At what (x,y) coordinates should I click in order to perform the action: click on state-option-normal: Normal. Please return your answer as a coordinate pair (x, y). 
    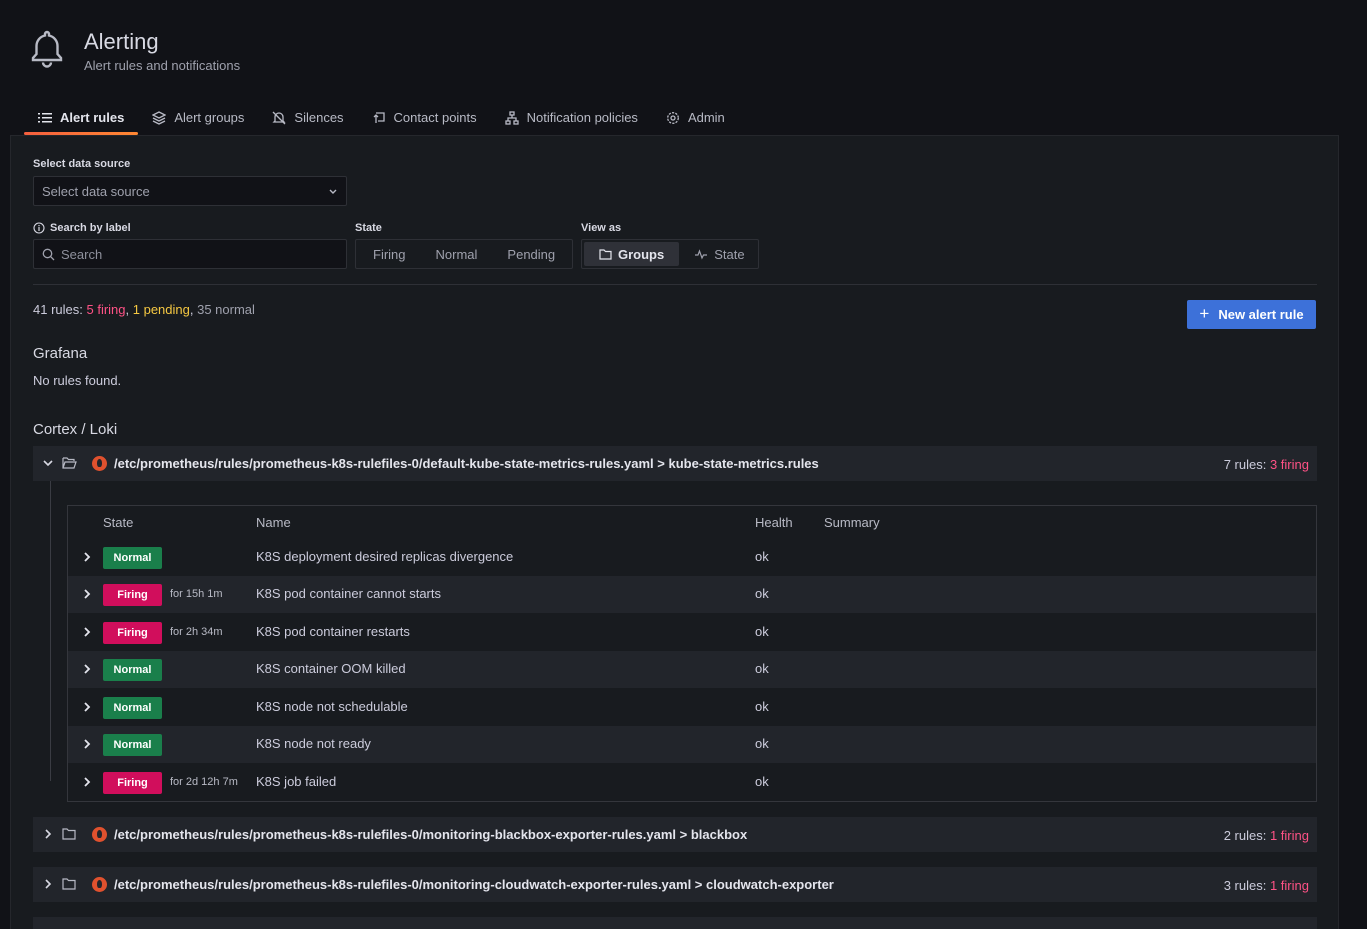
    Looking at the image, I should click on (457, 254).